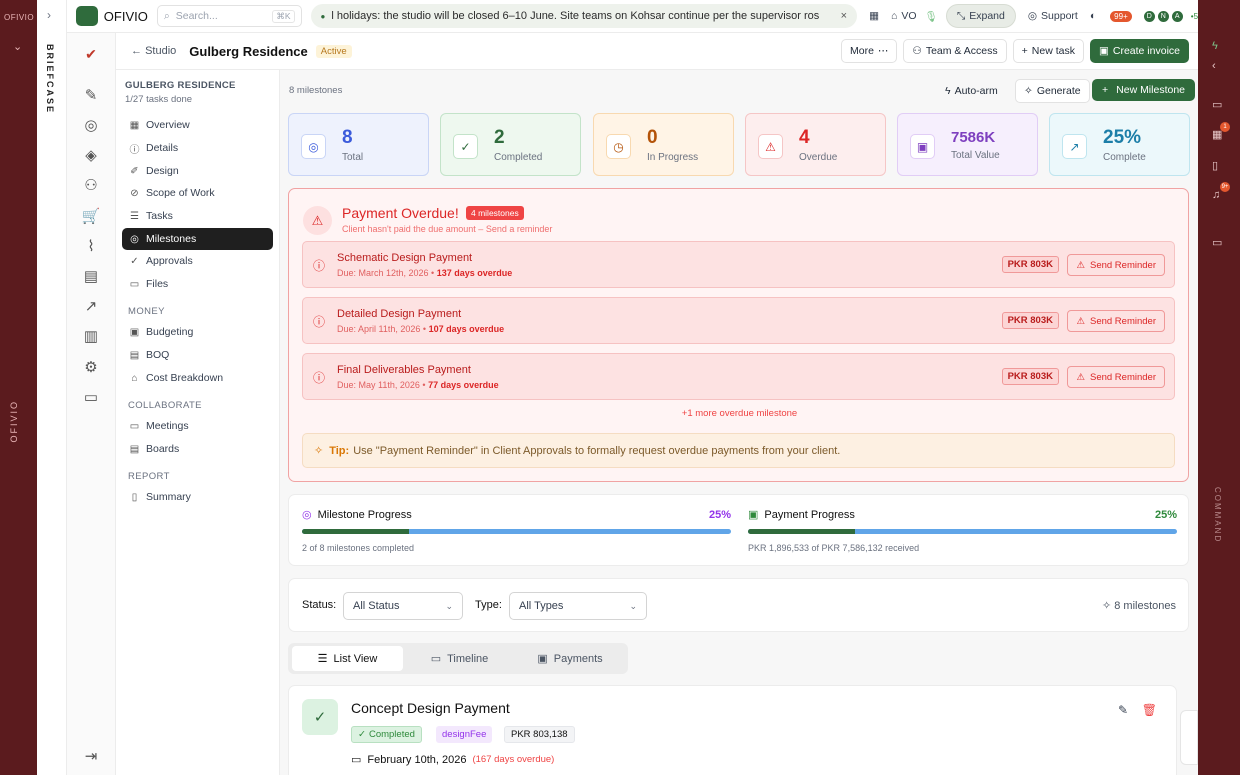 This screenshot has width=1240, height=775. I want to click on support-button: ◎ Support, so click(1053, 16).